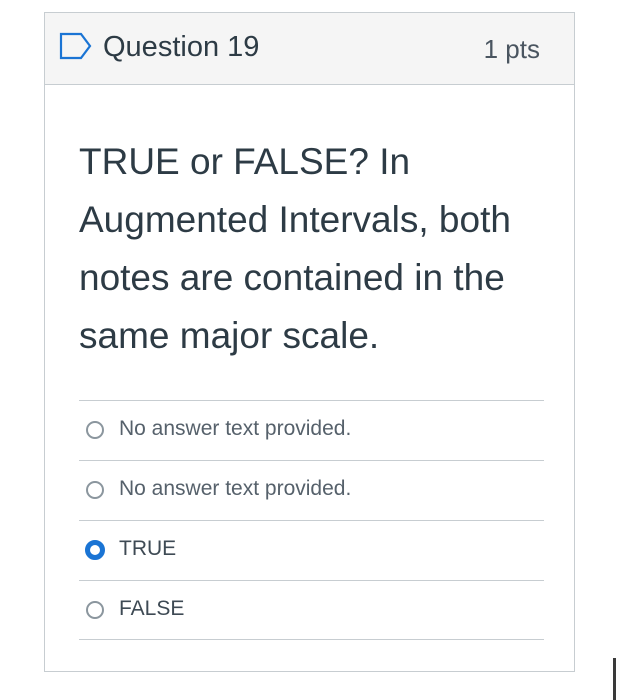 This screenshot has width=622, height=700. What do you see at coordinates (311, 610) in the screenshot?
I see `answer-option-false: FALSE` at bounding box center [311, 610].